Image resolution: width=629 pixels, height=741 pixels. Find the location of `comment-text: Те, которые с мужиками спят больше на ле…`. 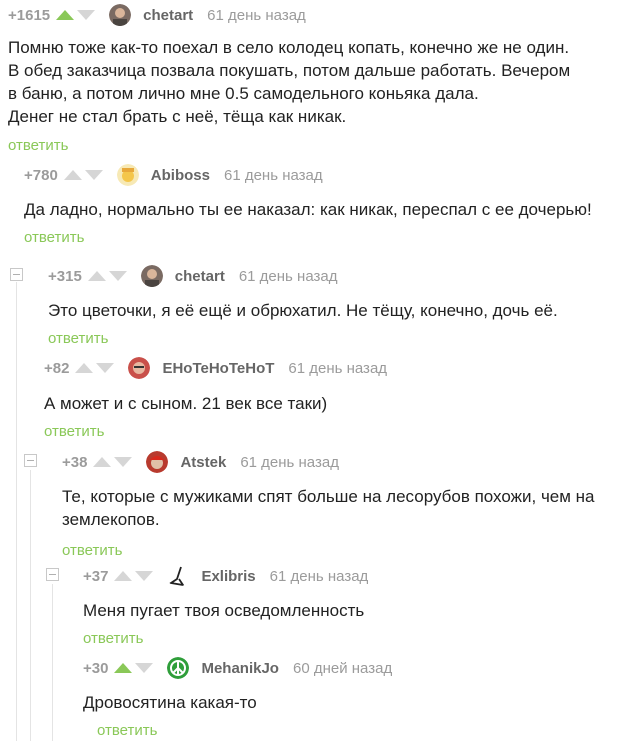

comment-text: Те, которые с мужиками спят больше на ле… is located at coordinates (328, 508).